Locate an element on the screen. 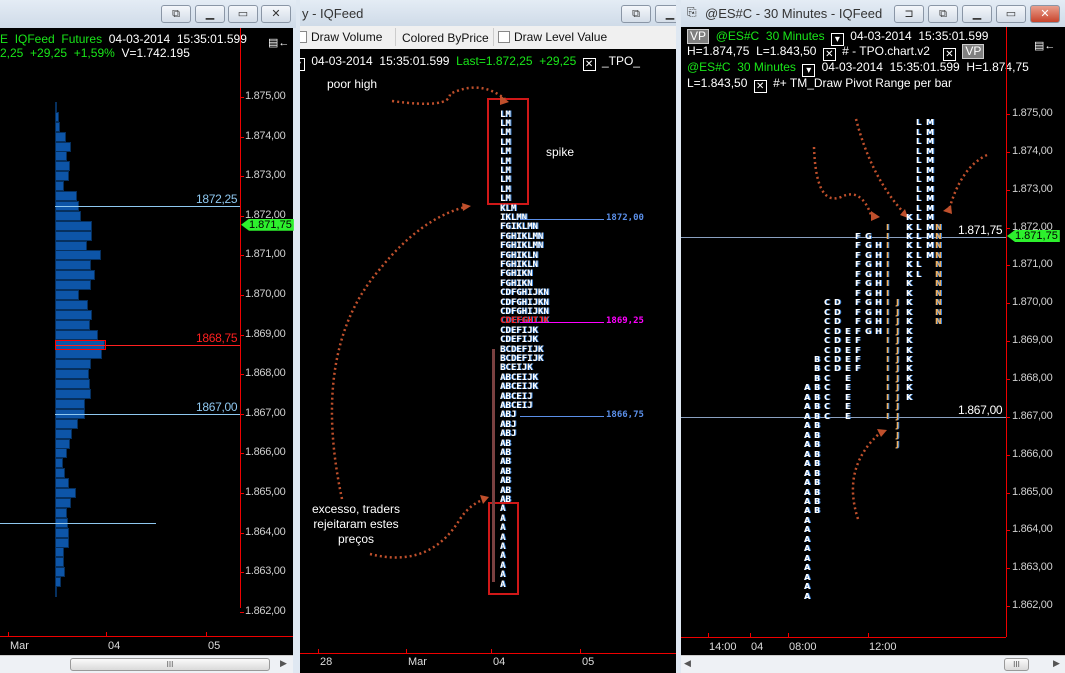  tpo-letter: F is located at coordinates (858, 303).